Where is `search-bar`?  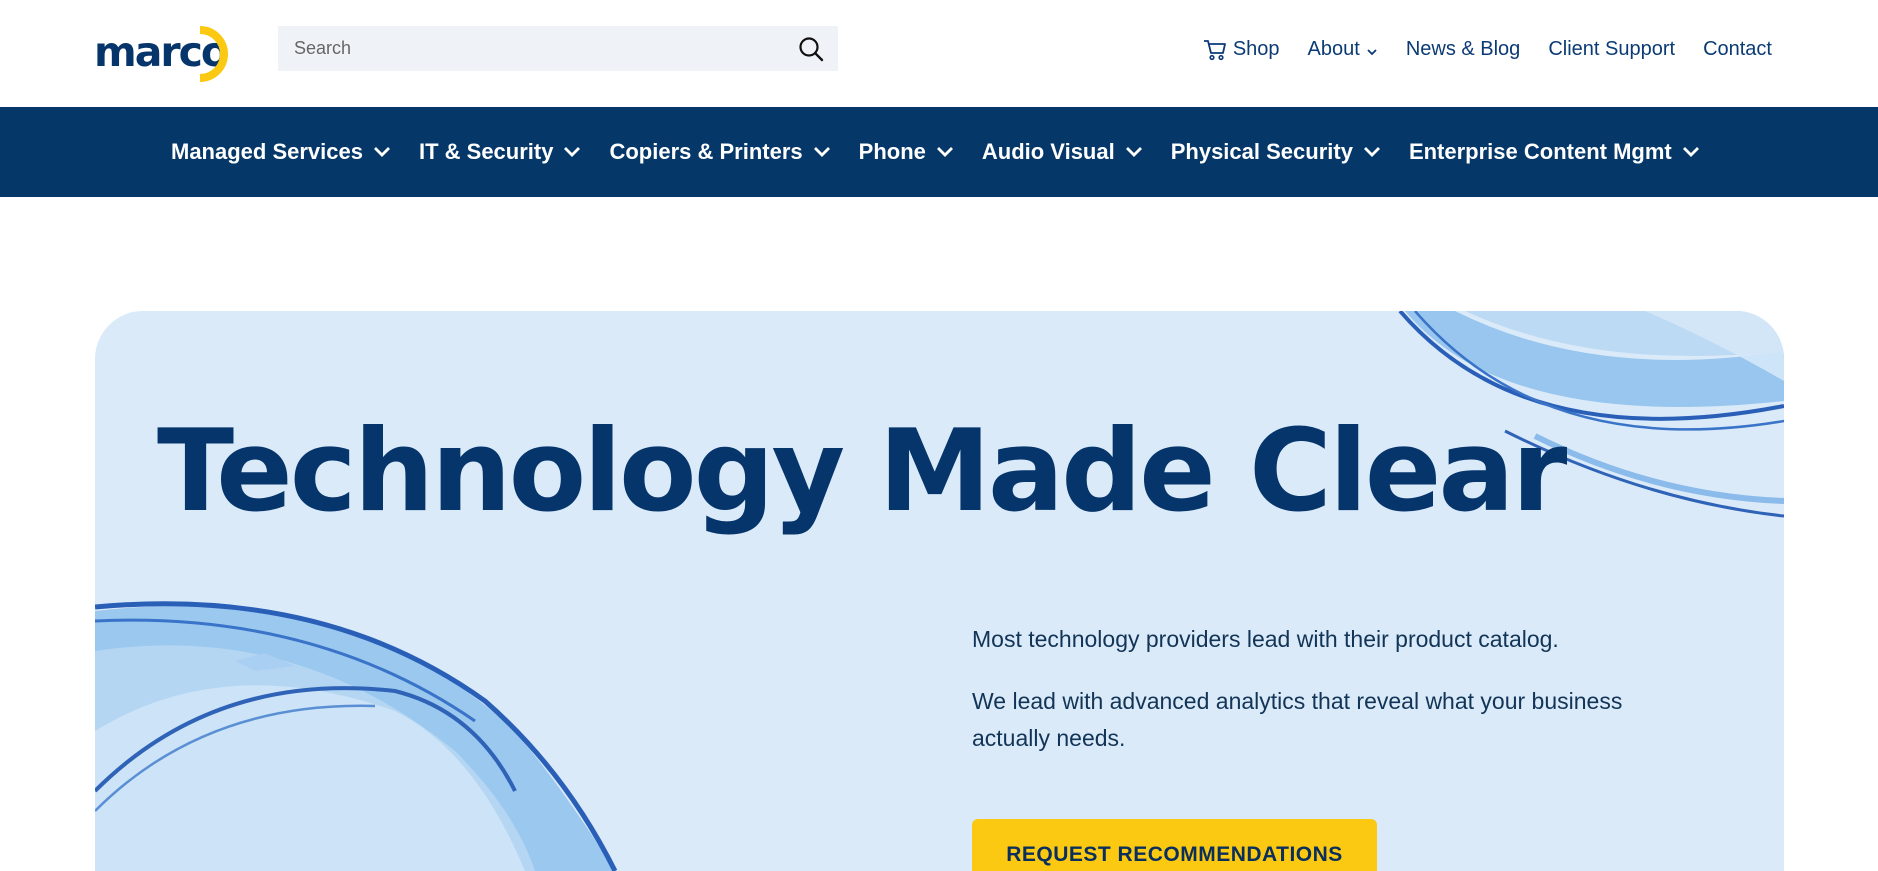
search-bar is located at coordinates (558, 48).